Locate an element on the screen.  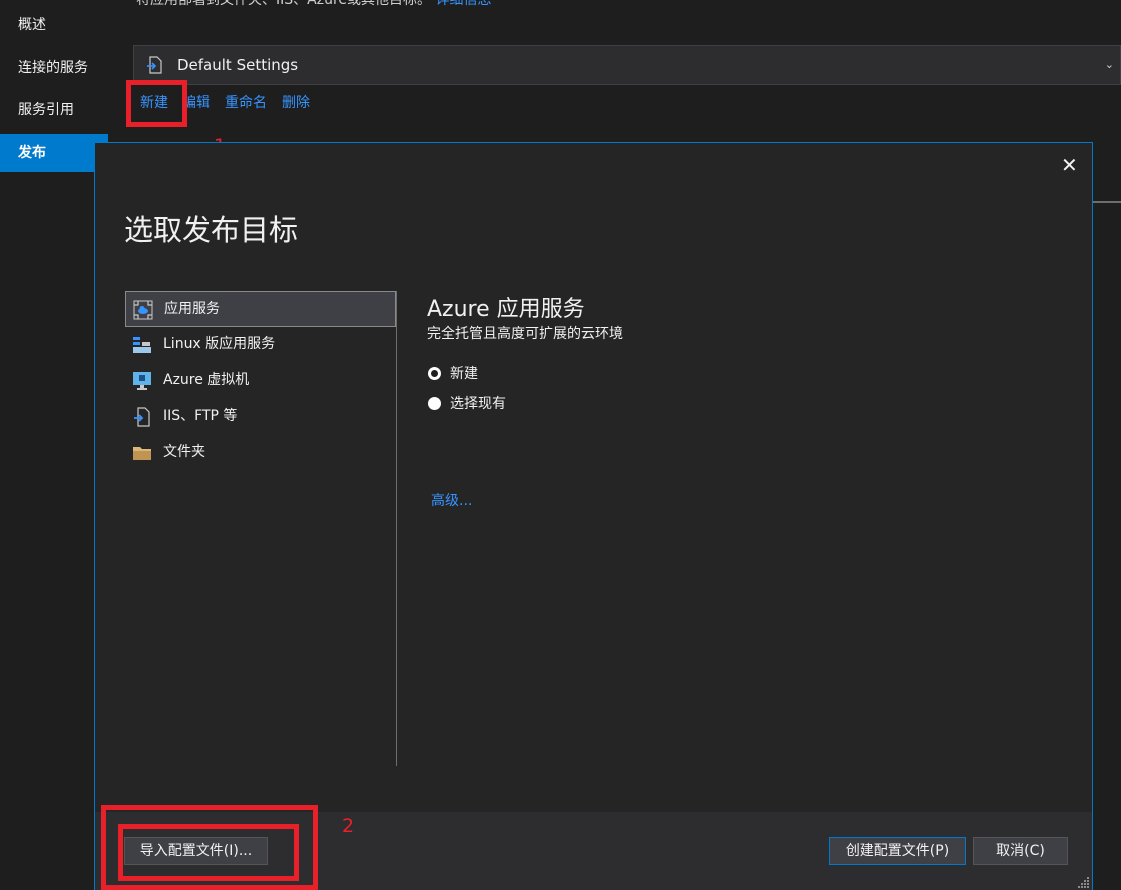
list-divider is located at coordinates (396, 528).